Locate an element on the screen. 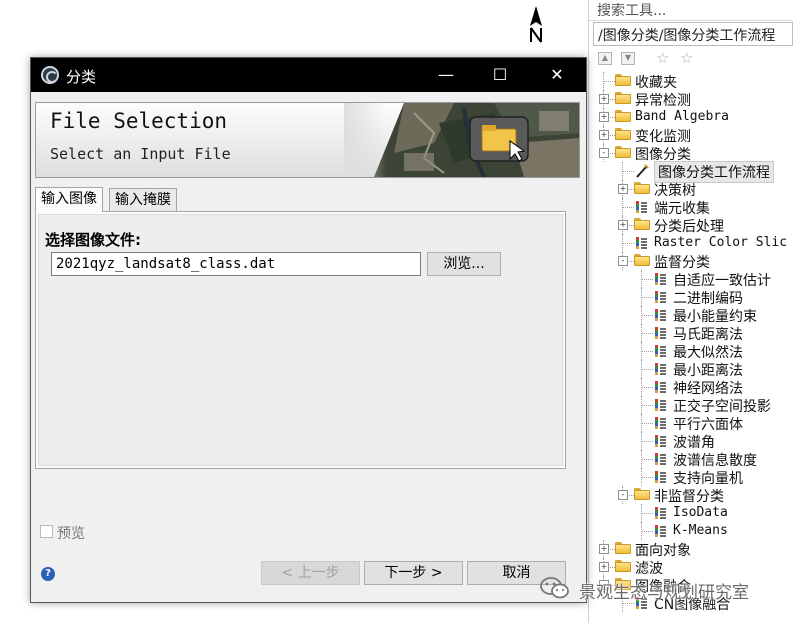 The image size is (793, 623). banner-subtitle: Select an Input File is located at coordinates (140, 154).